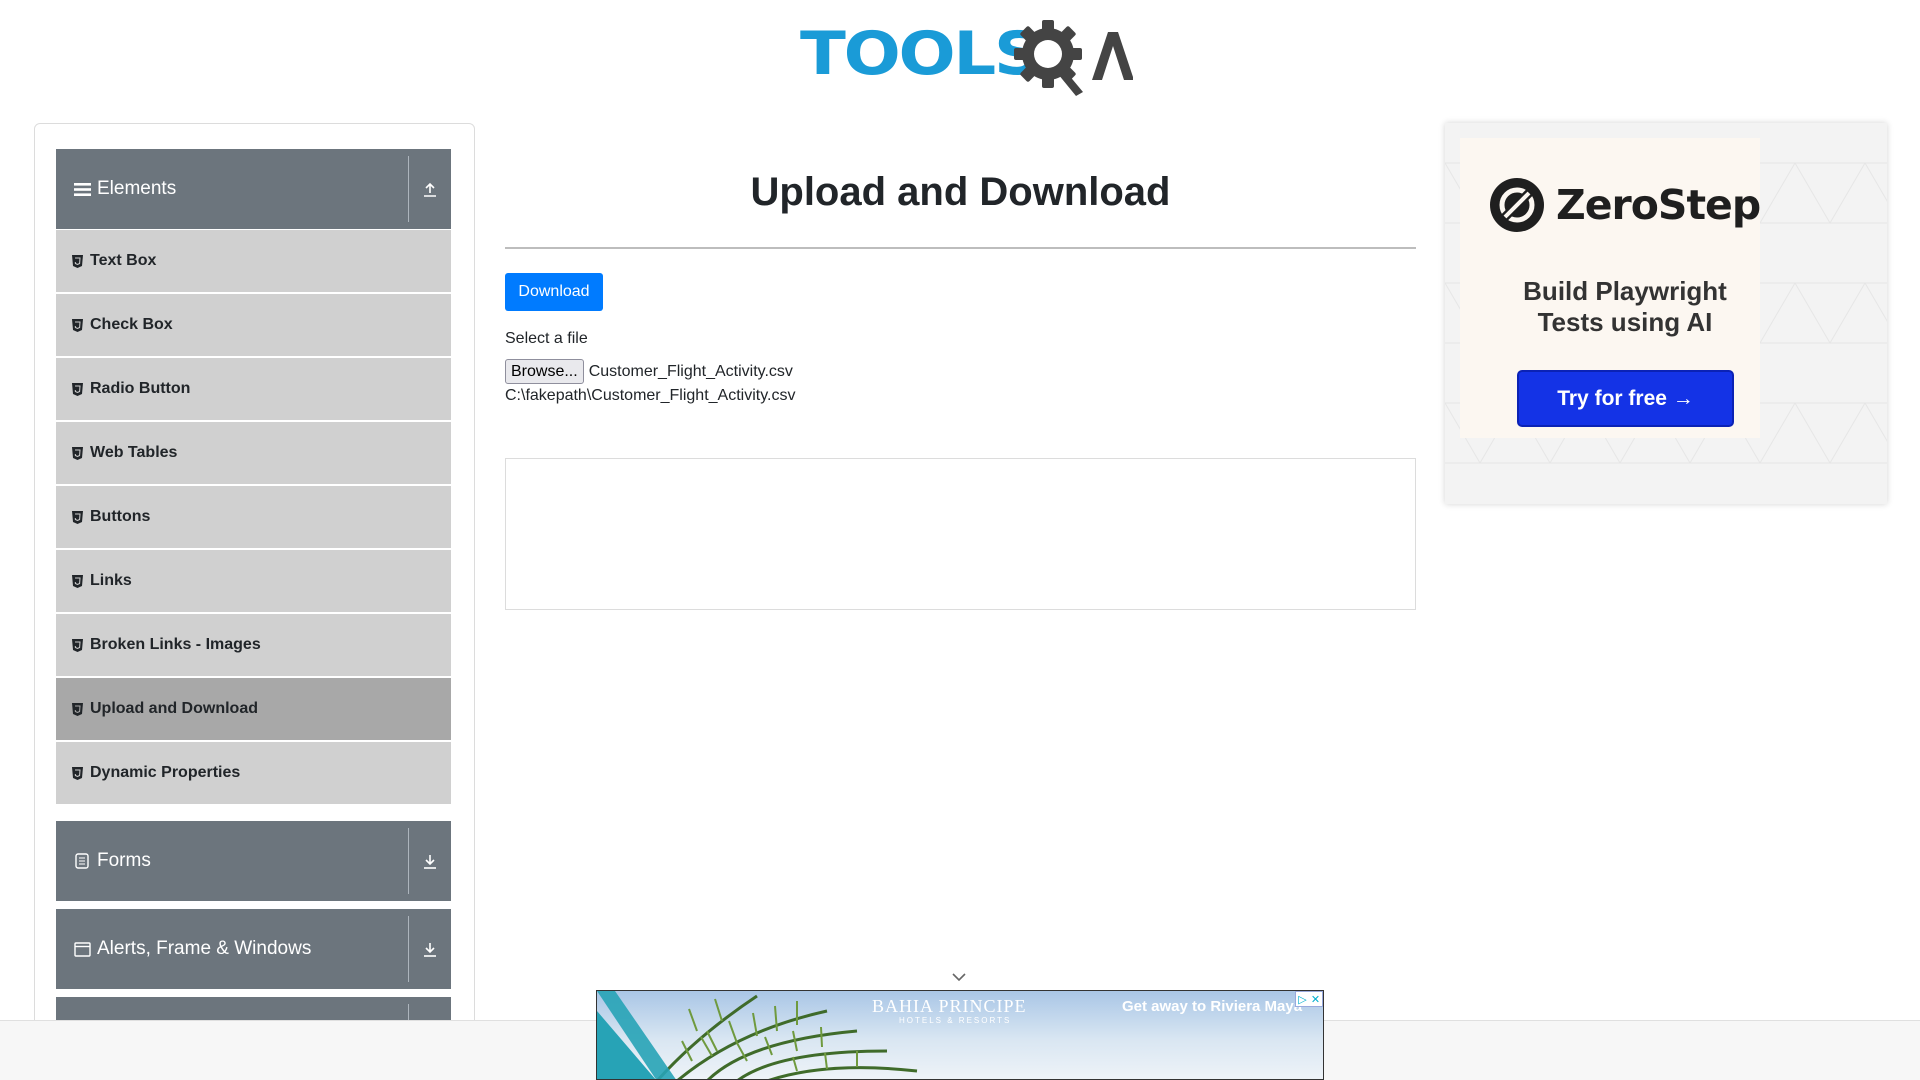  What do you see at coordinates (253, 389) in the screenshot?
I see `sidebar-item-radio-button: Radio Button` at bounding box center [253, 389].